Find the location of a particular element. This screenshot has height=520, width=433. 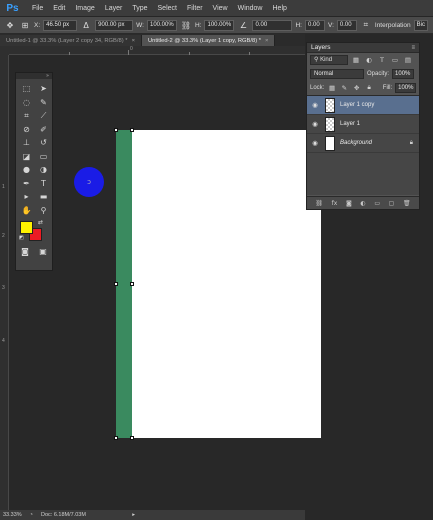

vskew-label: V: is located at coordinates (330, 25).